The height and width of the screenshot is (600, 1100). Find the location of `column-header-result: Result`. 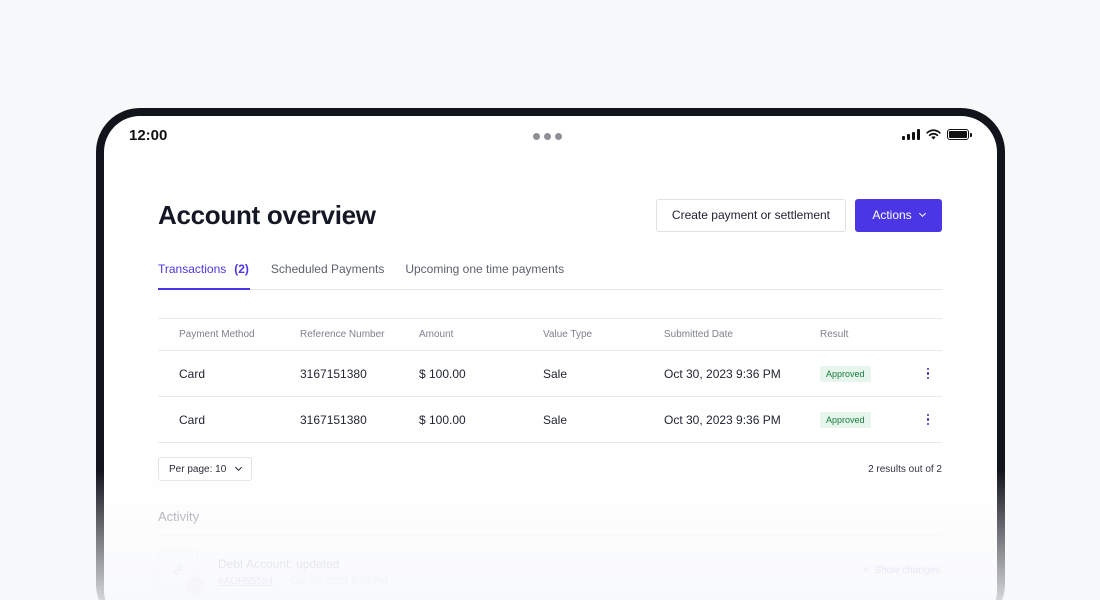

column-header-result: Result is located at coordinates (834, 334).